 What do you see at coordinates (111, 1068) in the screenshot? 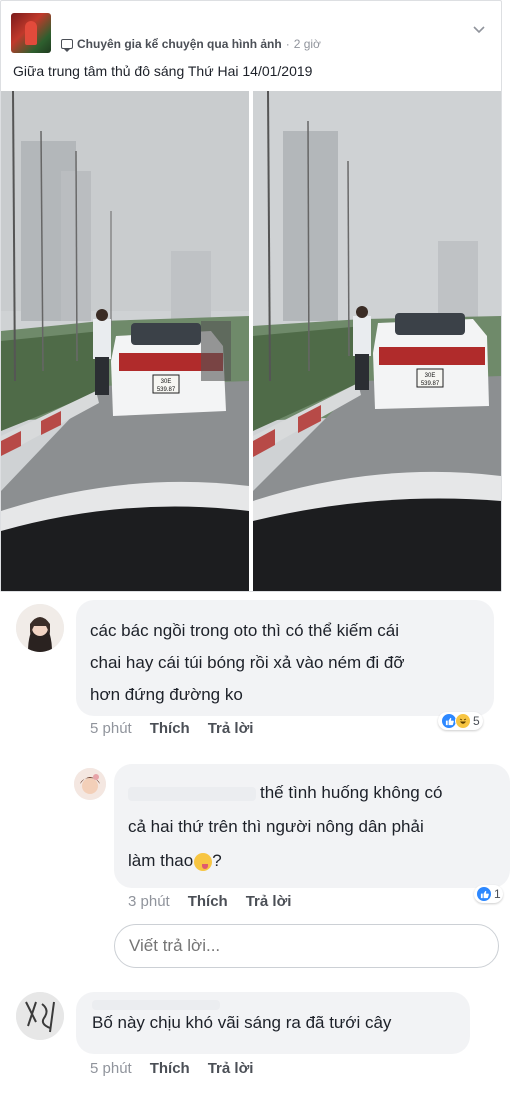
I see `comment-3-time: 5 phút` at bounding box center [111, 1068].